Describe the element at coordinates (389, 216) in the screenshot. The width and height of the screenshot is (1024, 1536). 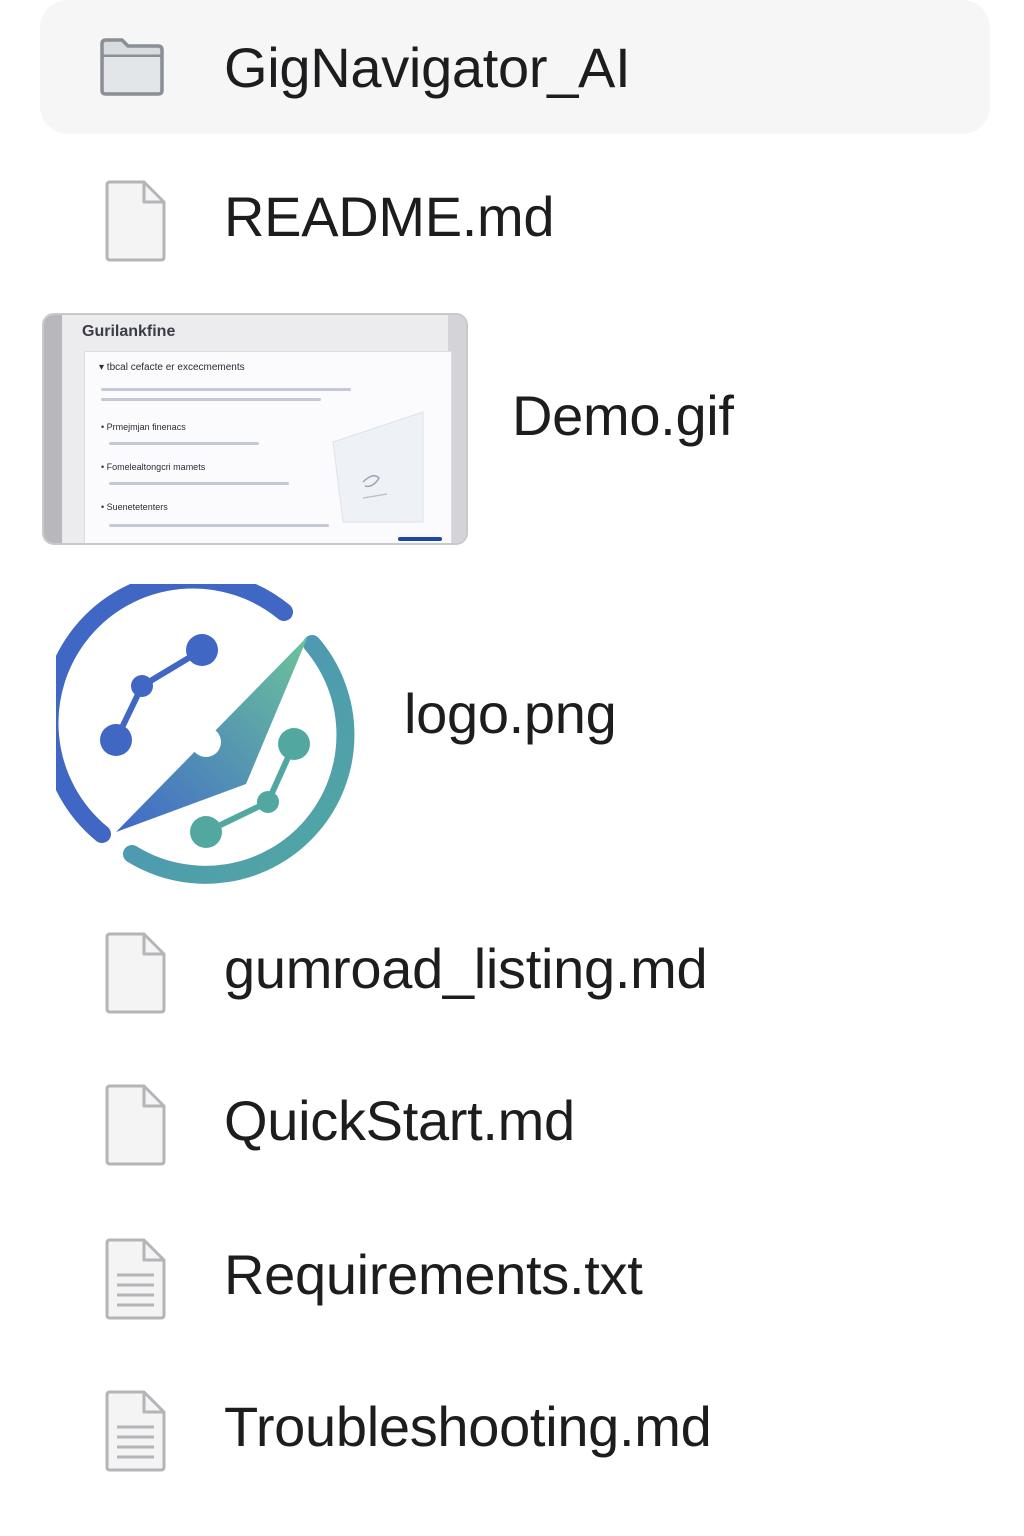
I see `file-name: README.md` at that location.